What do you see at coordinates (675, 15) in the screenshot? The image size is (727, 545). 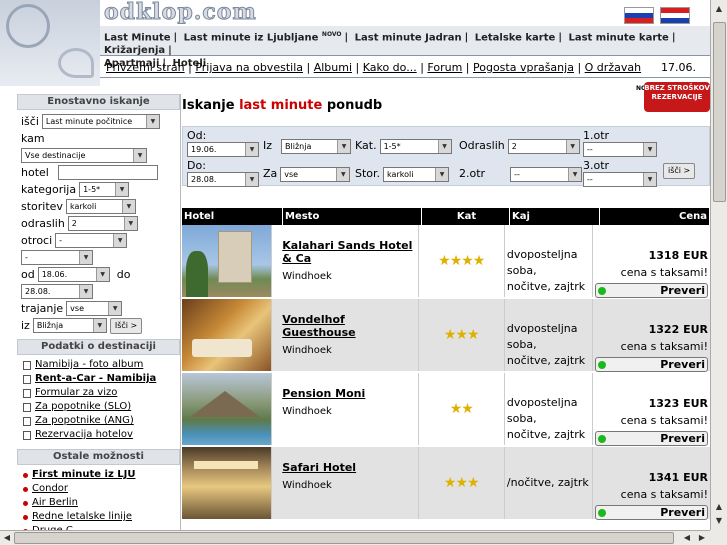 I see `croatia-flag-icon` at bounding box center [675, 15].